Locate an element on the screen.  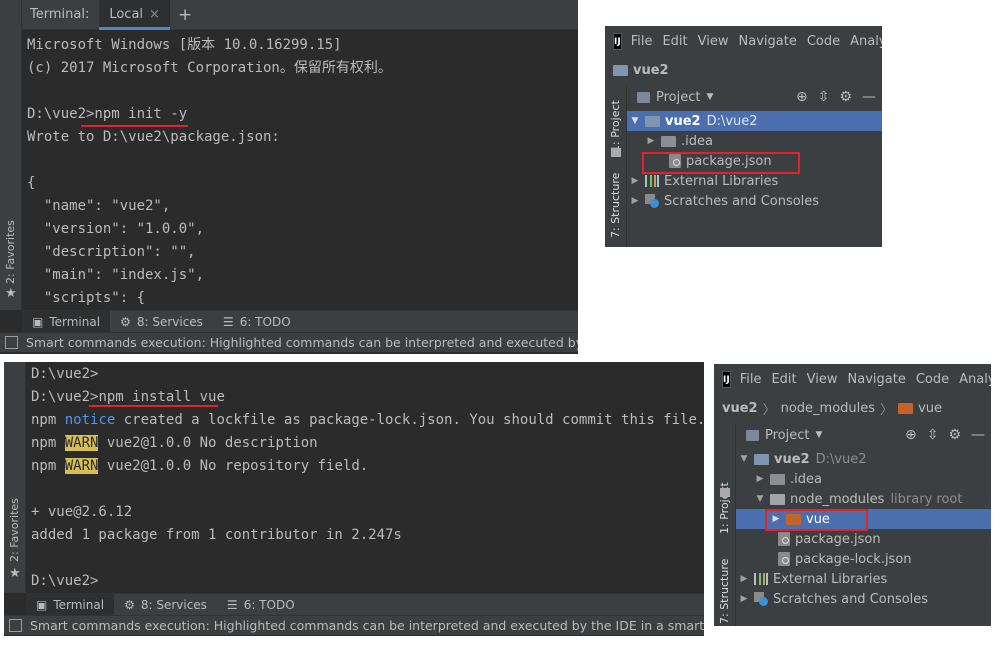
tree-item-package-lock-json: package-lock.json is located at coordinates (863, 559).